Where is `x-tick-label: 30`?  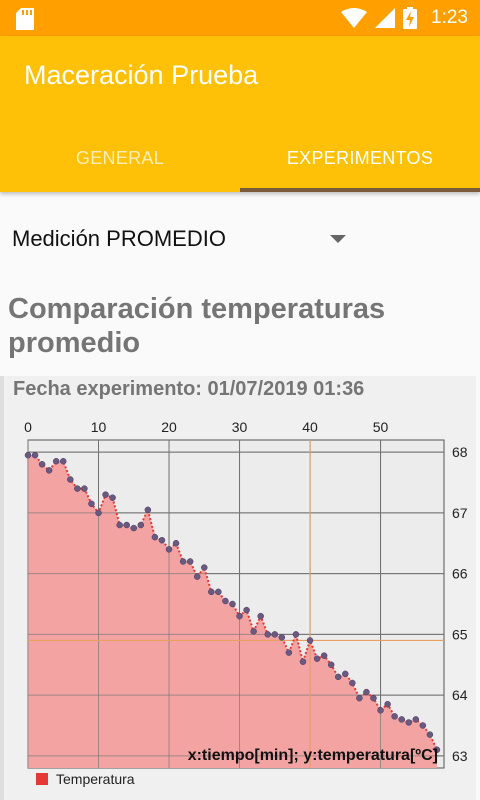
x-tick-label: 30 is located at coordinates (240, 427).